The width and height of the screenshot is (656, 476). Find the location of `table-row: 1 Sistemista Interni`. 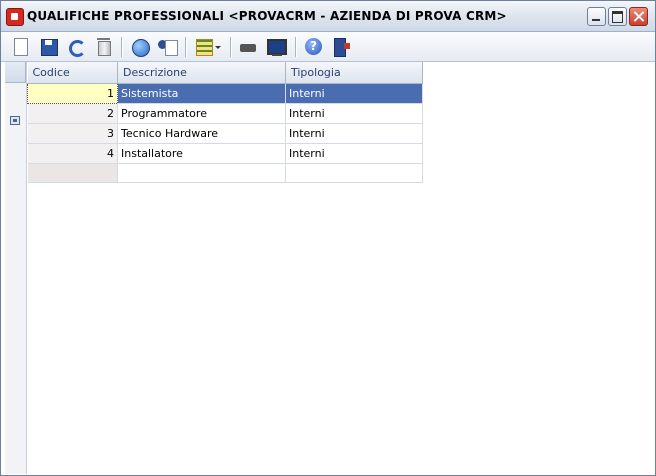

table-row: 1 Sistemista Interni is located at coordinates (225, 93).